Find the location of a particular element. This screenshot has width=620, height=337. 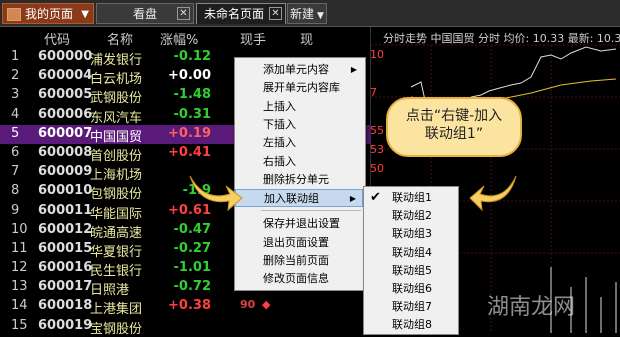

context-menu-item: 保存并退出设置 is located at coordinates (299, 224).